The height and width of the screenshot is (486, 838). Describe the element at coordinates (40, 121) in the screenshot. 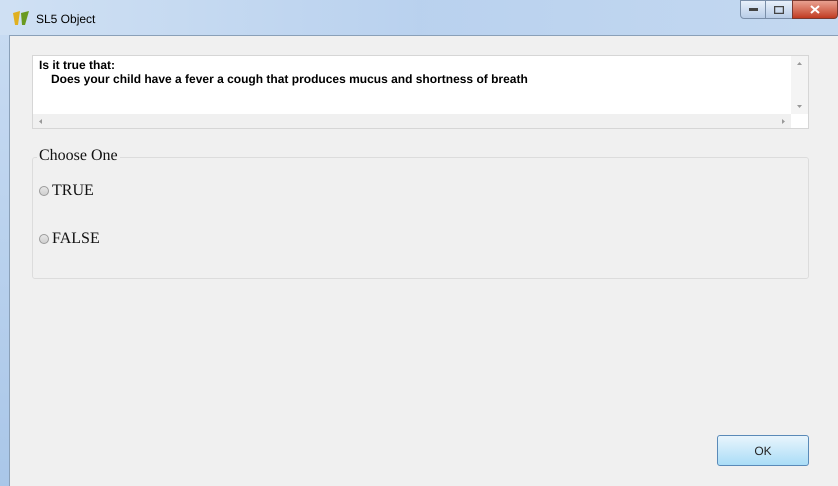

I see `scroll-left-icon` at that location.